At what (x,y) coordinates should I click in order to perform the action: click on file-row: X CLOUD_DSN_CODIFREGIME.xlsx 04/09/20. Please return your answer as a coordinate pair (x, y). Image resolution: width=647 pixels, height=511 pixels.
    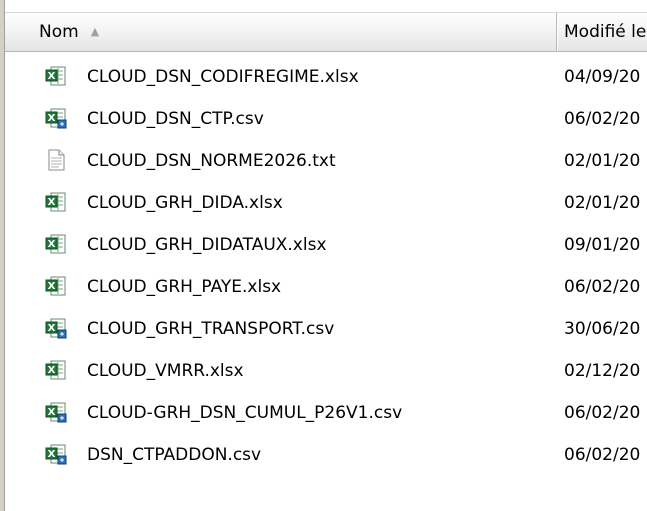
    Looking at the image, I should click on (326, 77).